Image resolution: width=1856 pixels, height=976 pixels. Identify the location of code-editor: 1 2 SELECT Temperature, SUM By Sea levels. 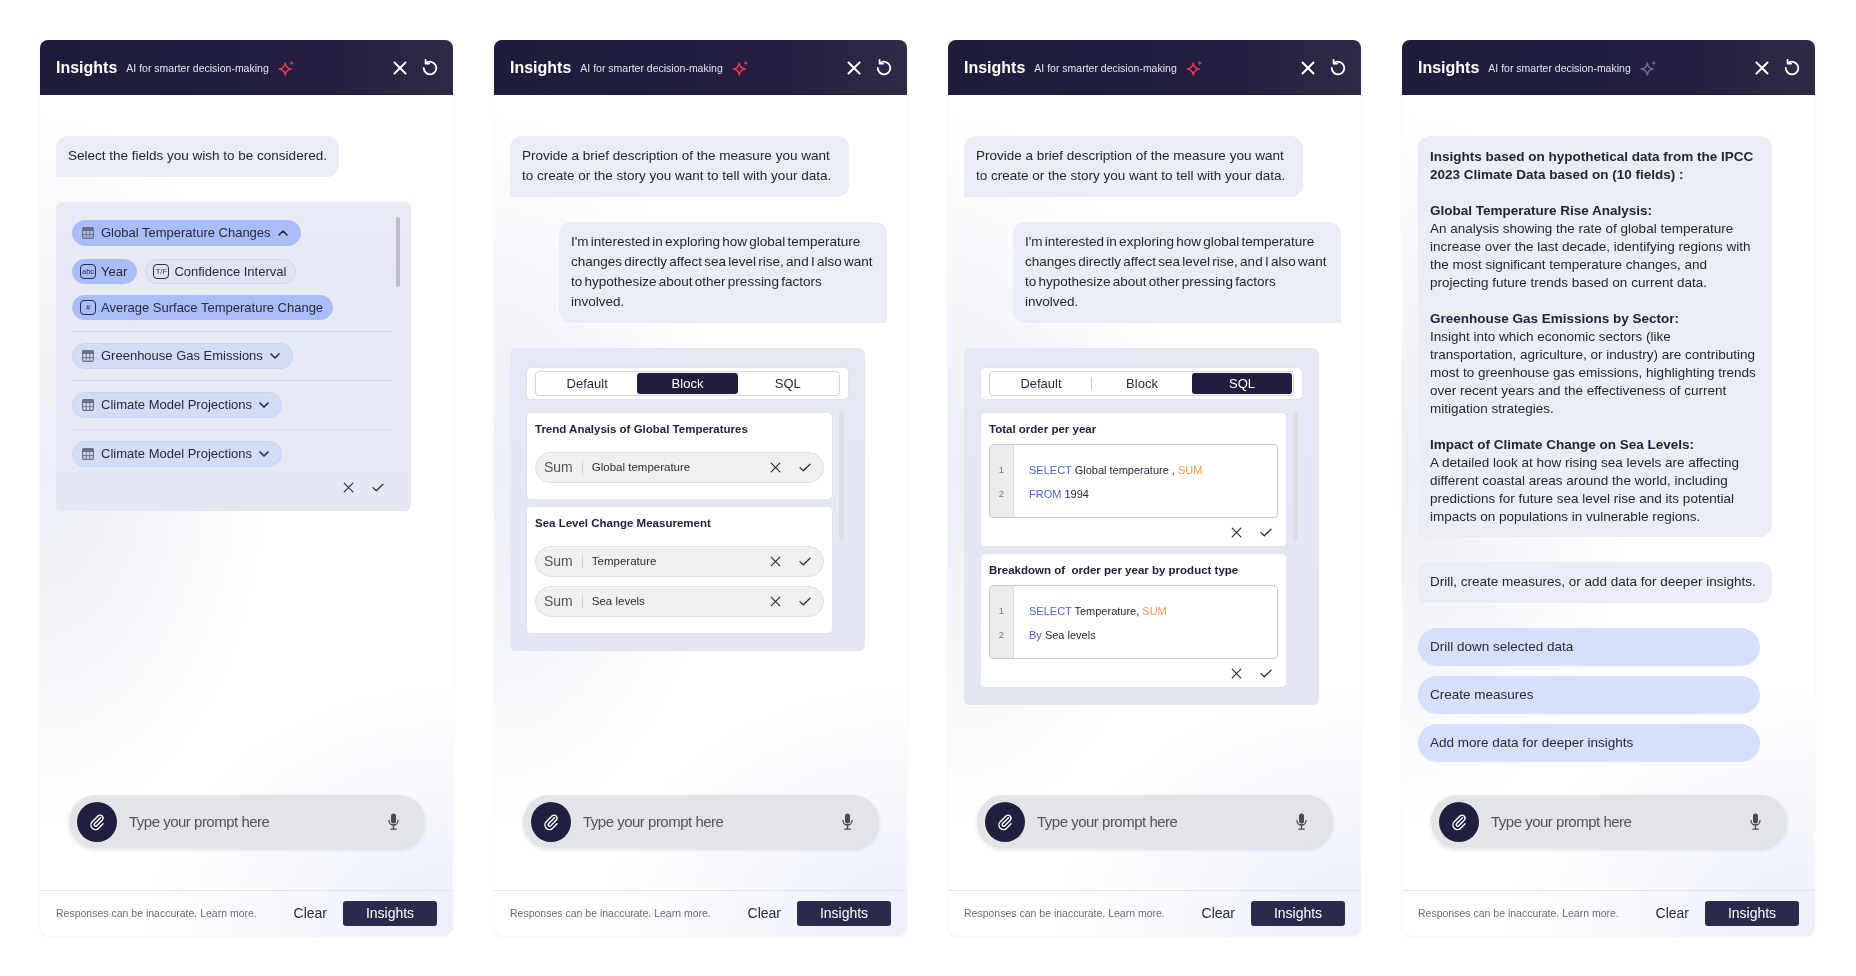
(1133, 622).